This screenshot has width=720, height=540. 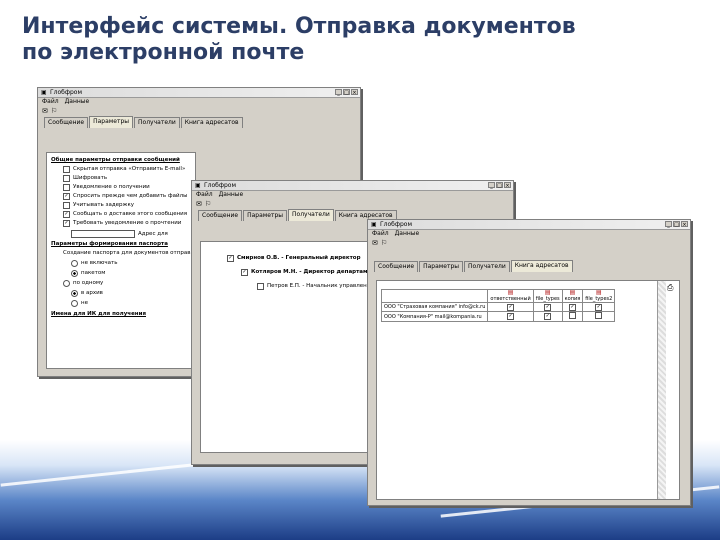 What do you see at coordinates (124, 169) in the screenshot?
I see `option-row: Скрытая отправка «Отправить E-mail»` at bounding box center [124, 169].